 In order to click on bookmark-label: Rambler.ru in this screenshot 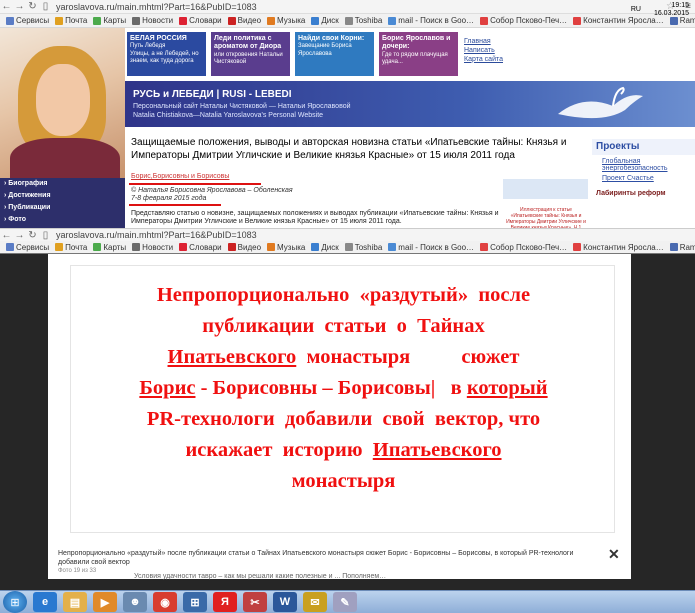, I will do `click(687, 247)`.